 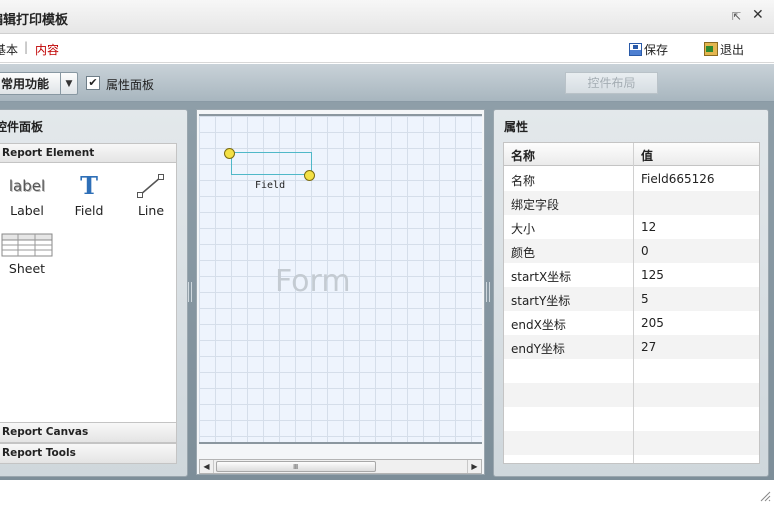 I want to click on column-header-value: 值, so click(x=647, y=156).